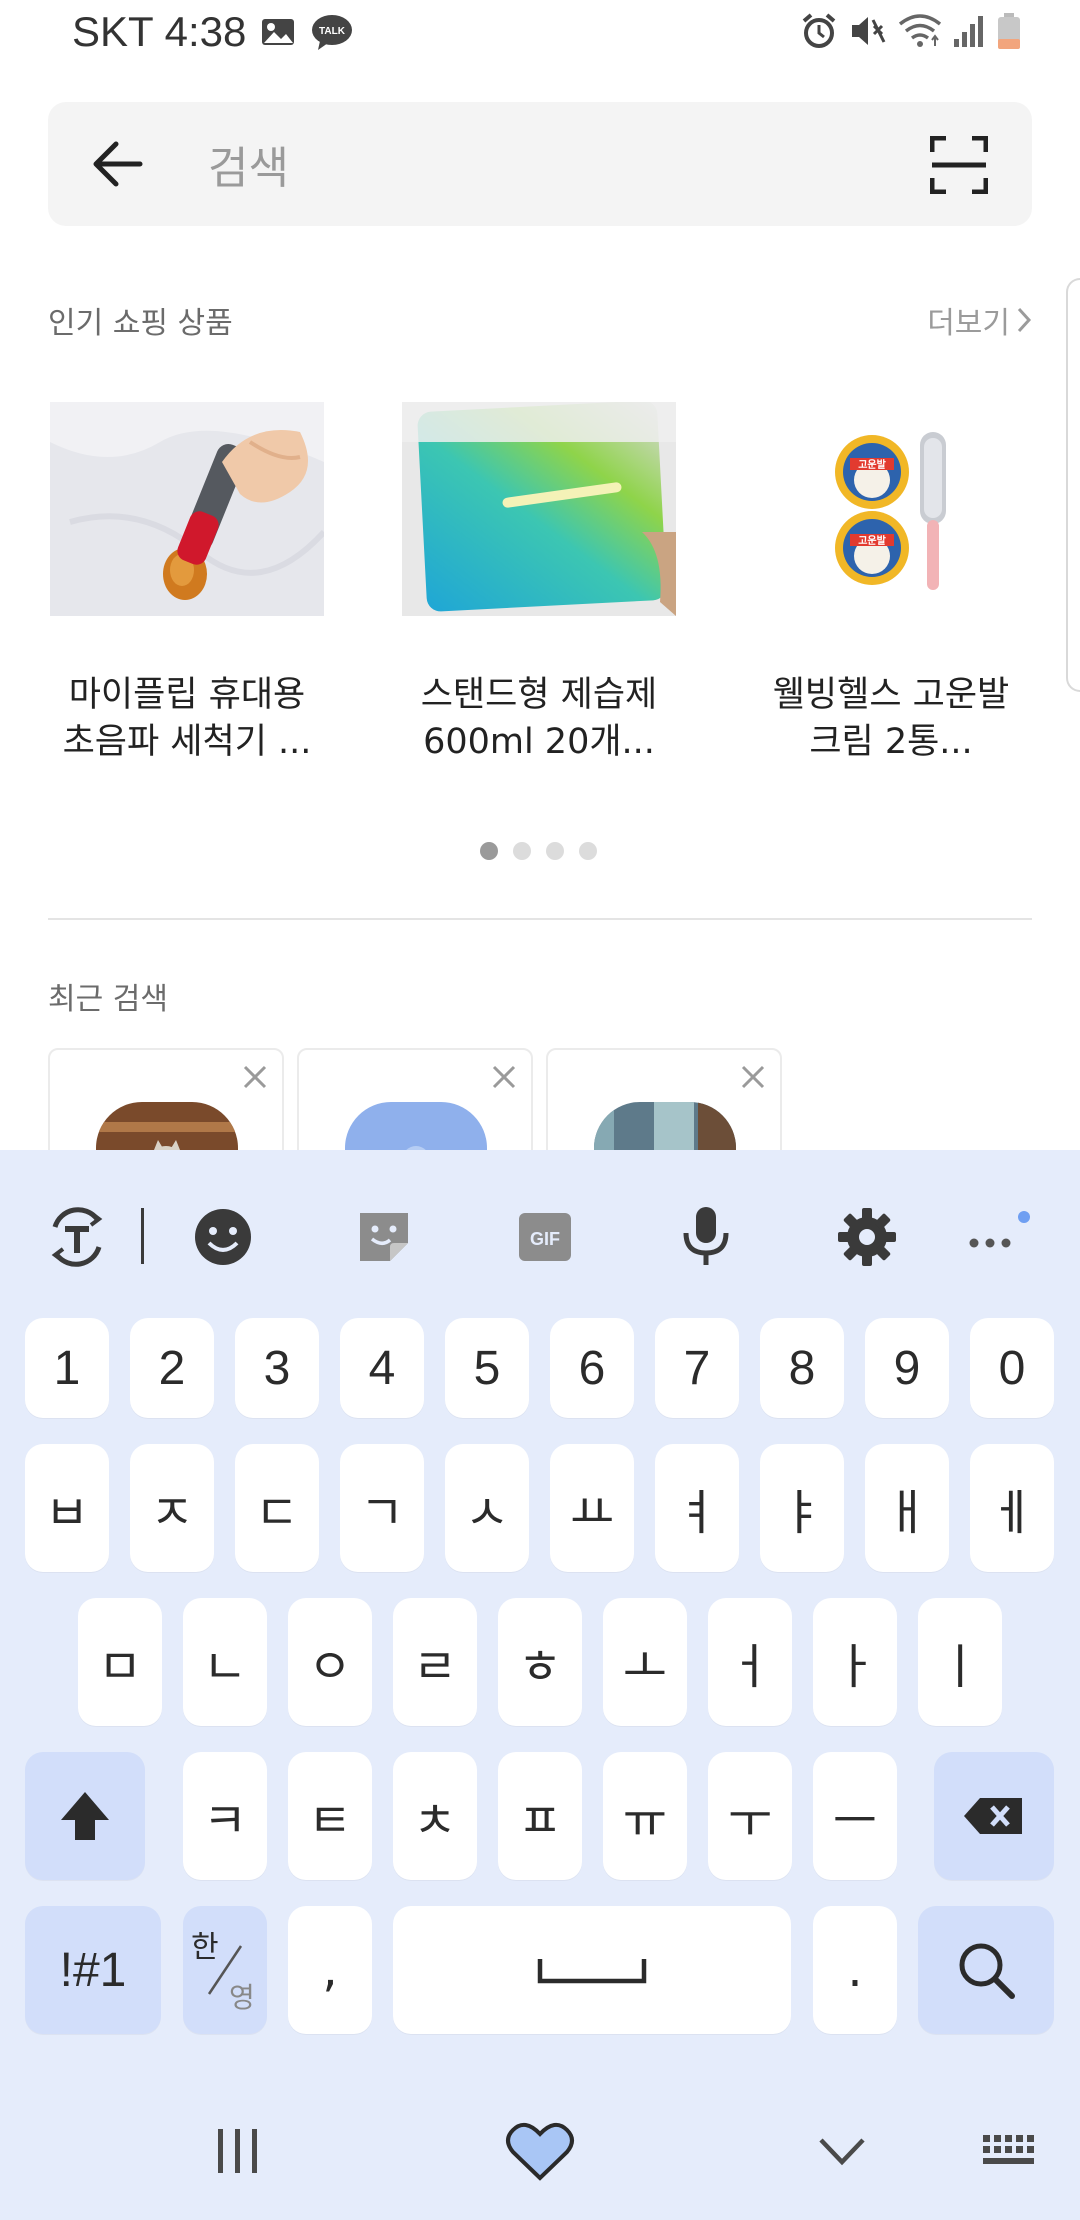  What do you see at coordinates (238, 2151) in the screenshot?
I see `recent-apps-icon` at bounding box center [238, 2151].